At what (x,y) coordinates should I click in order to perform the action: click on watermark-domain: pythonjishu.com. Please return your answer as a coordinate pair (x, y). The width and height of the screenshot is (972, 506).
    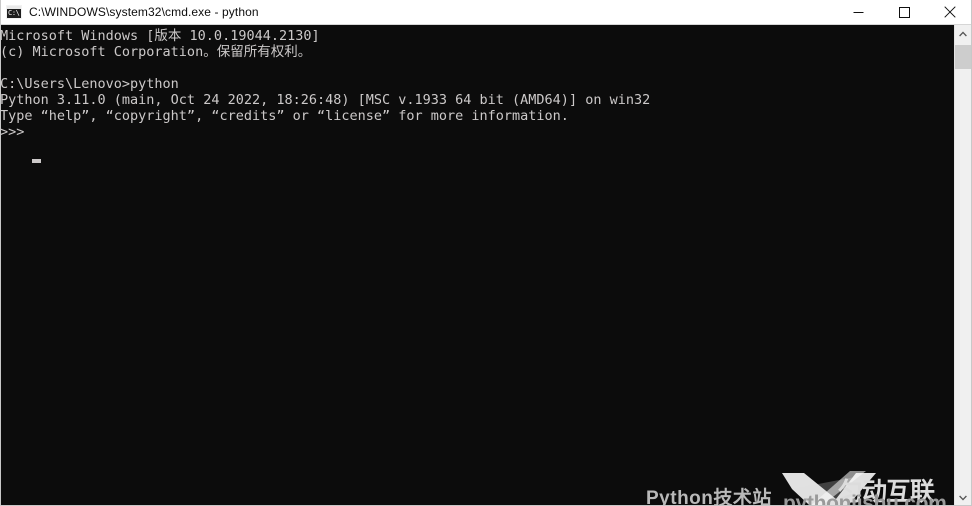
    Looking at the image, I should click on (865, 499).